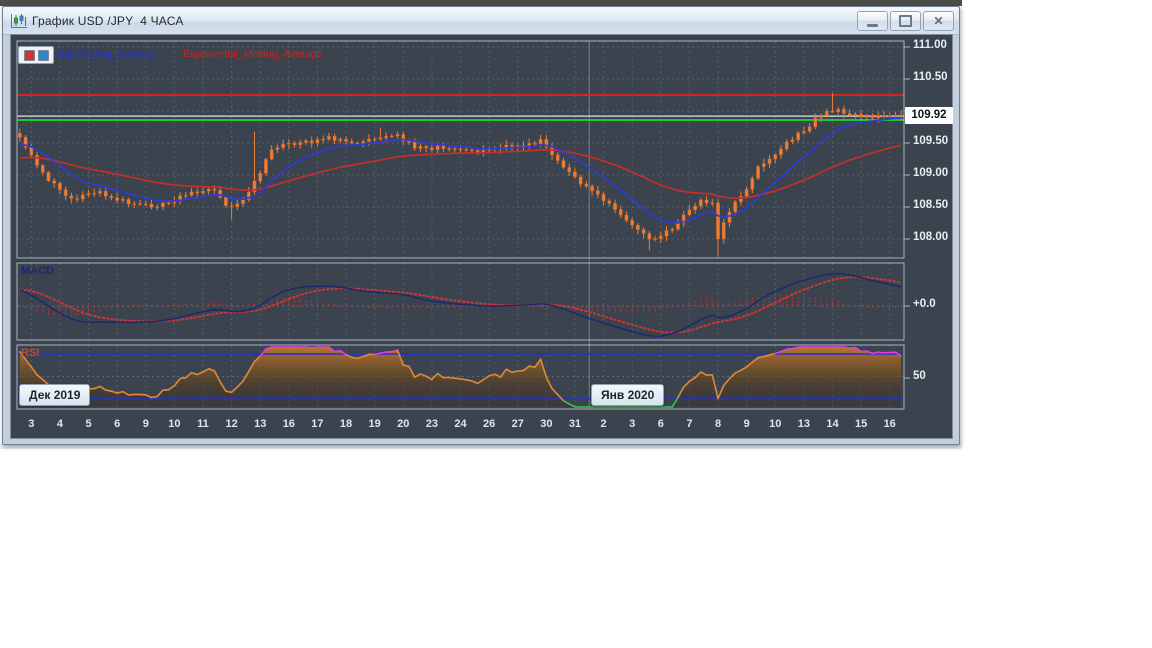 The height and width of the screenshot is (648, 1152). I want to click on x-axis-label: 7, so click(689, 424).